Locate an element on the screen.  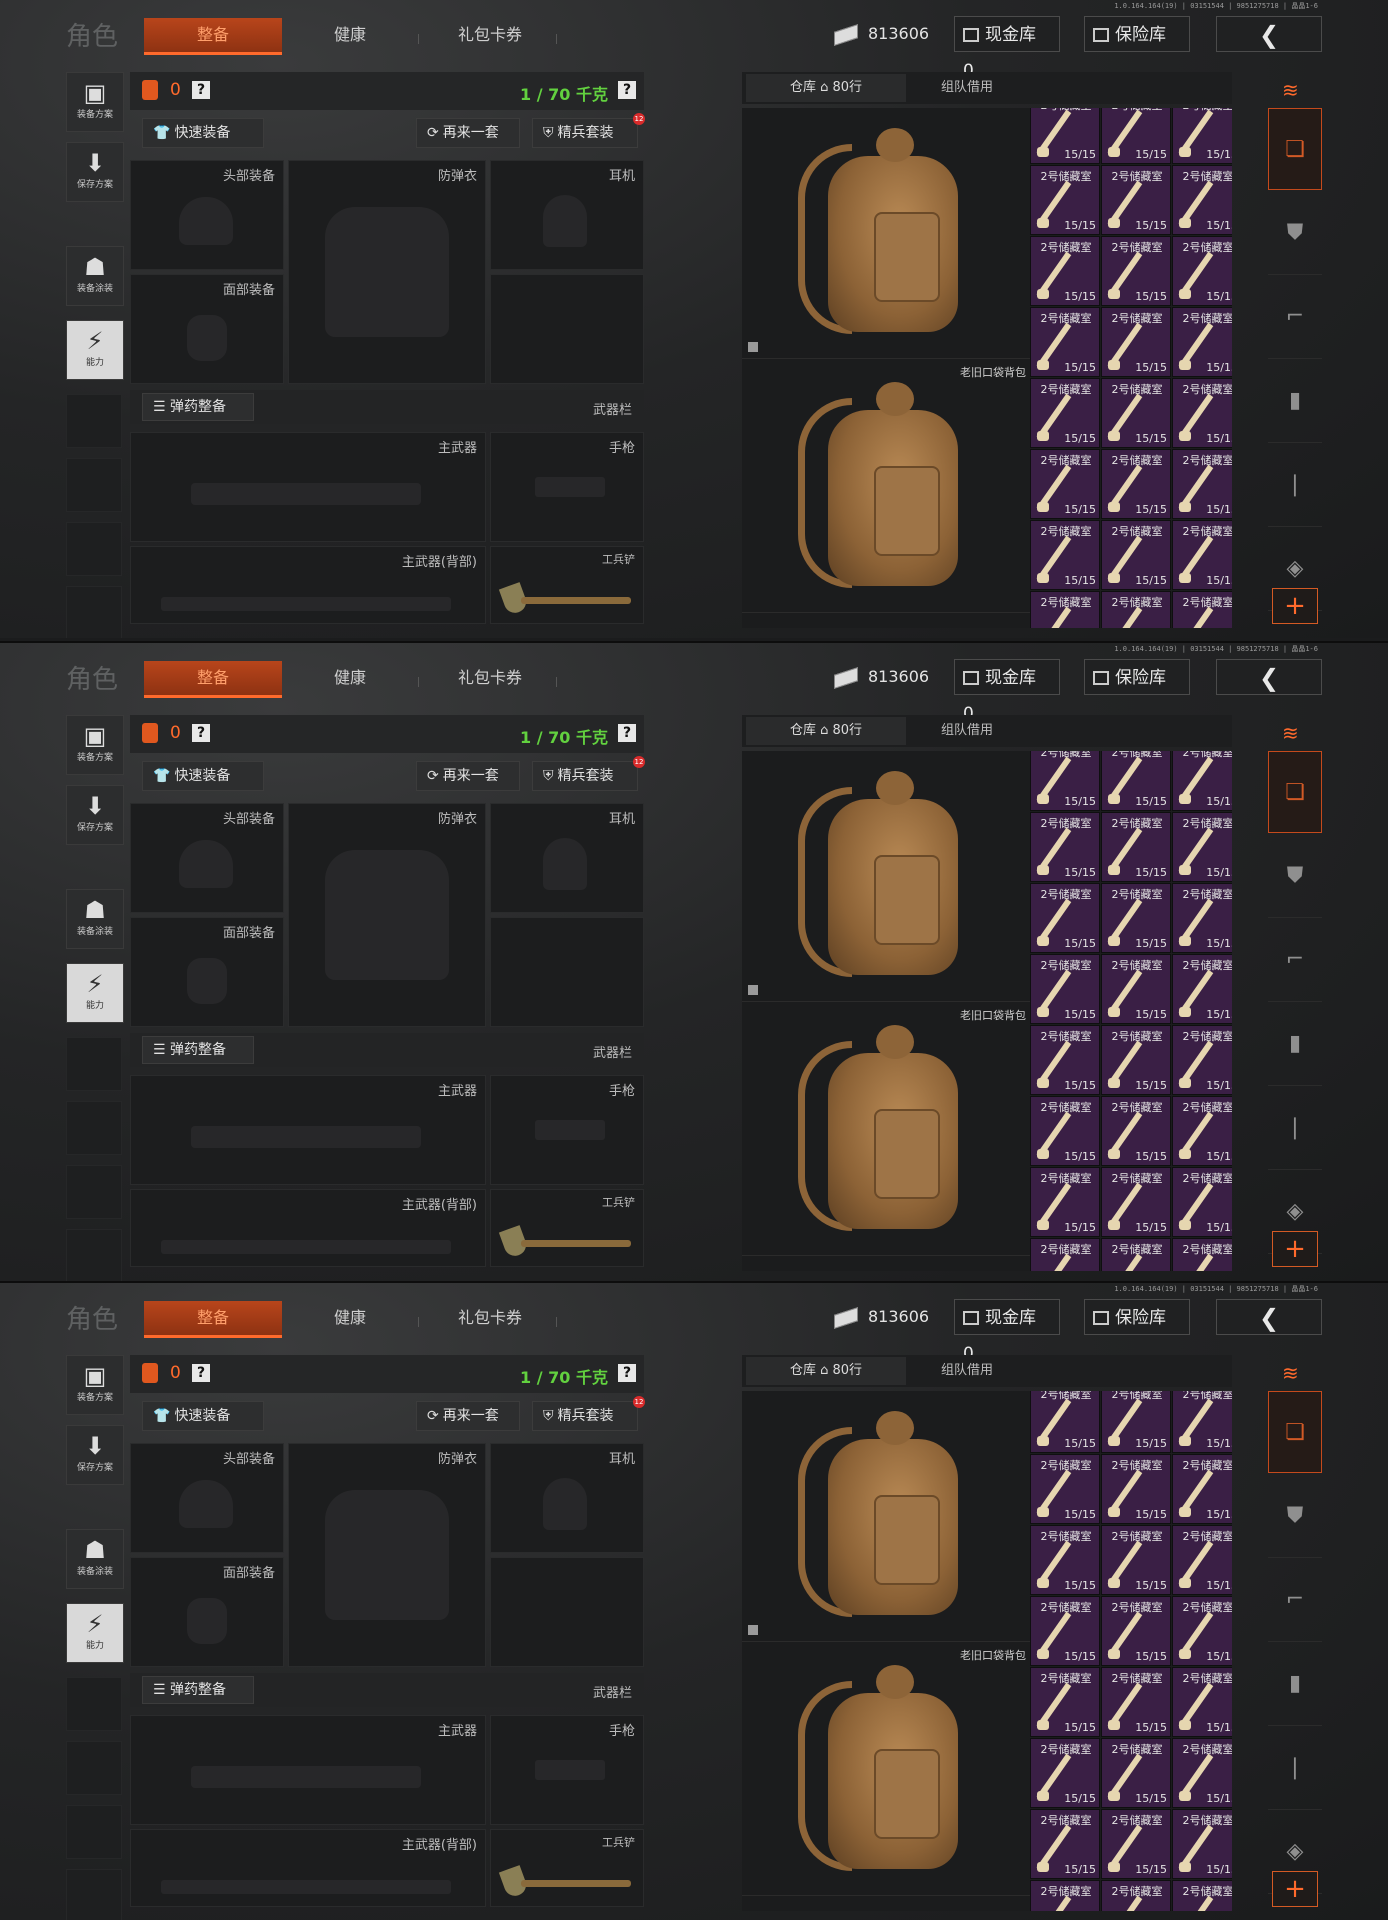
ability-button: ⚡ 能力 is located at coordinates (95, 350).